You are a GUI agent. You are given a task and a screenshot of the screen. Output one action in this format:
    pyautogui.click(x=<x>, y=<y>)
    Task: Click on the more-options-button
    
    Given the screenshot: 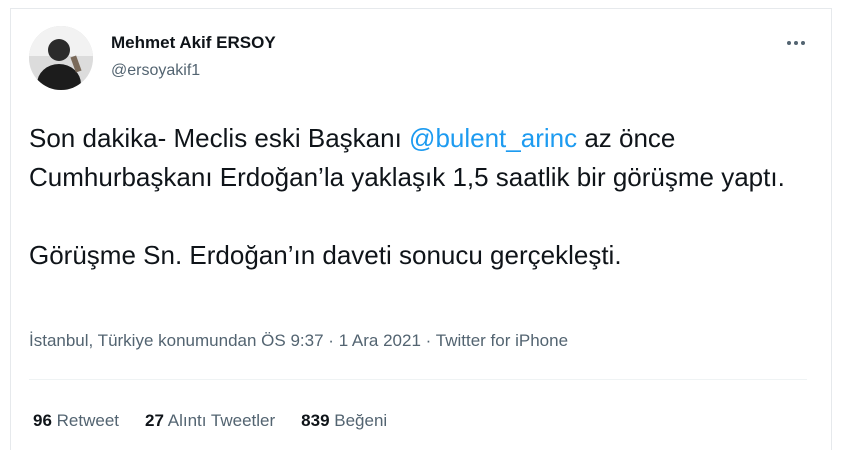 What is the action you would take?
    pyautogui.click(x=796, y=43)
    